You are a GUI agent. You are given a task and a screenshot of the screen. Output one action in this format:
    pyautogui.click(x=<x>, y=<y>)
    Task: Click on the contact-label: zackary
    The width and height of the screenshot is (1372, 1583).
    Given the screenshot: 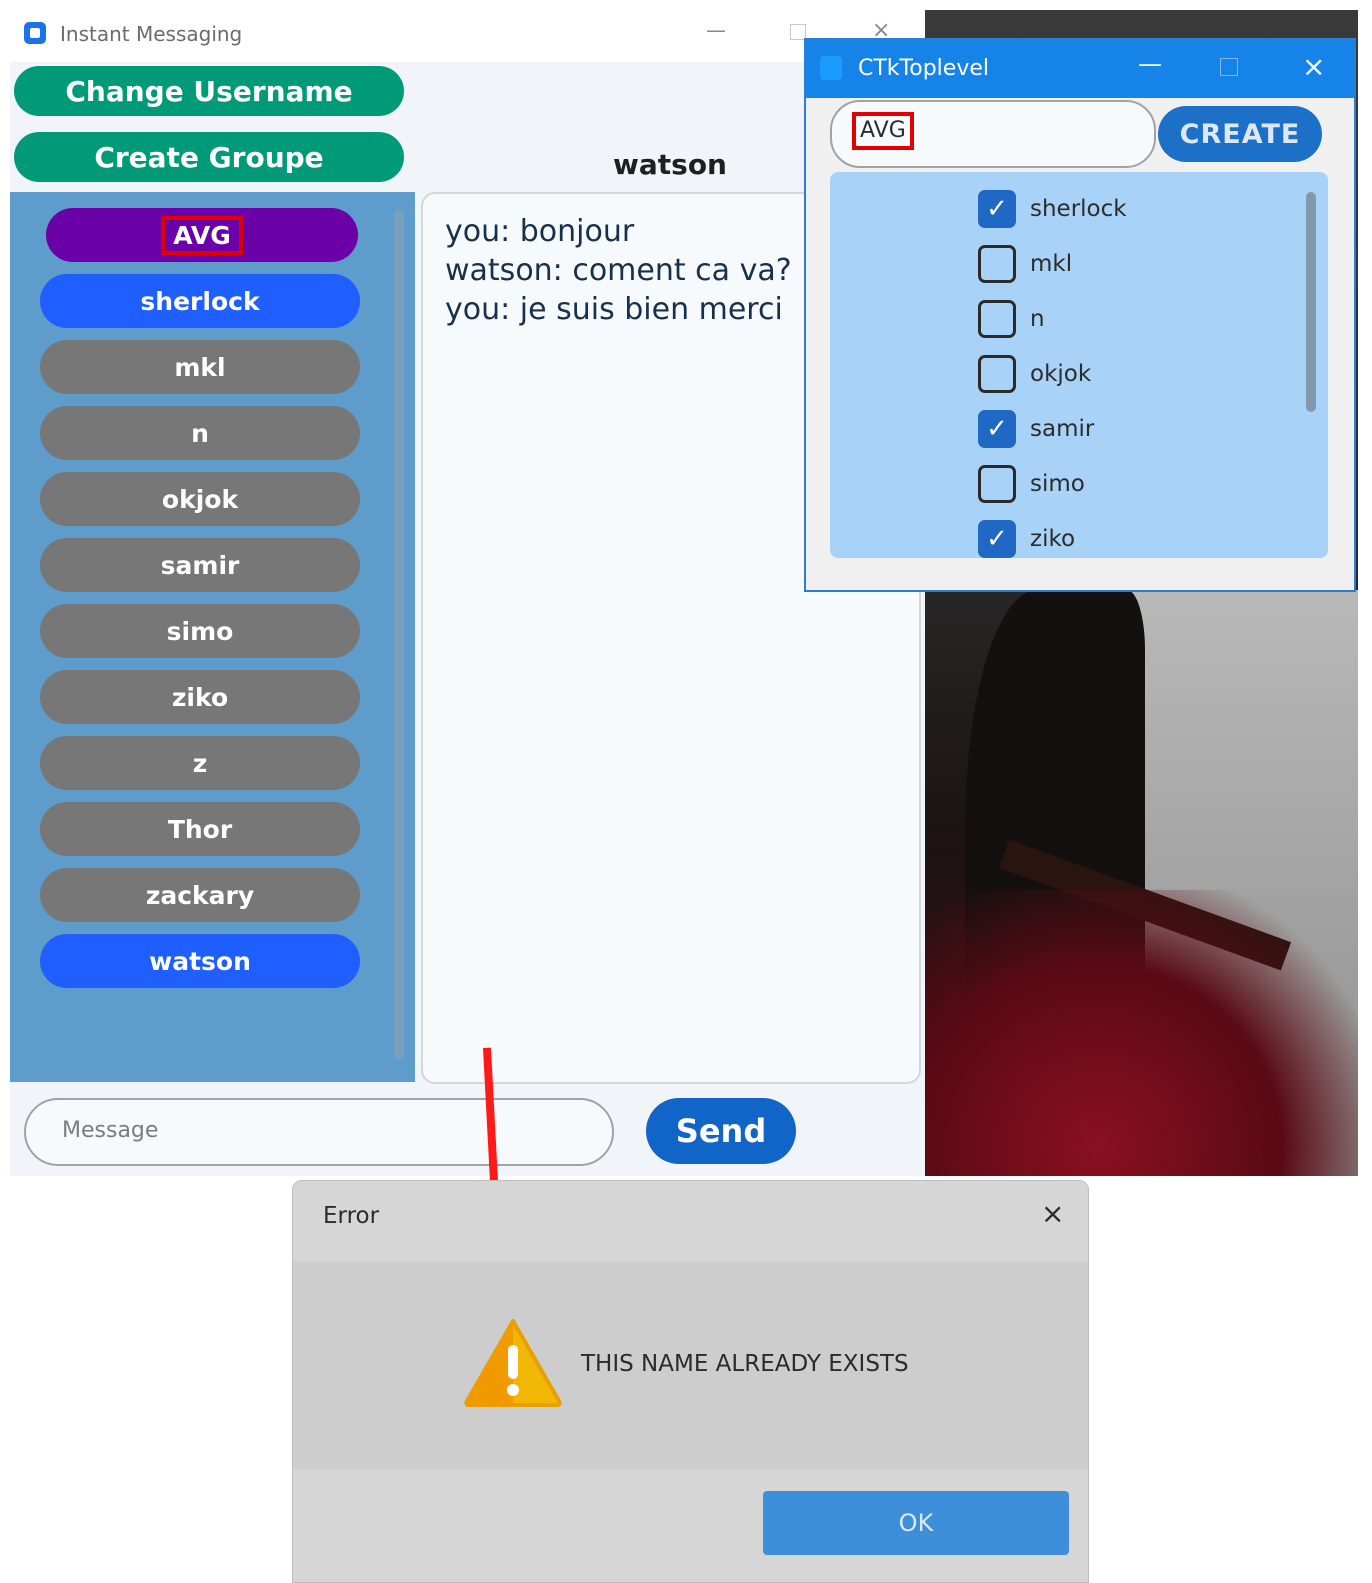 What is the action you would take?
    pyautogui.click(x=200, y=895)
    